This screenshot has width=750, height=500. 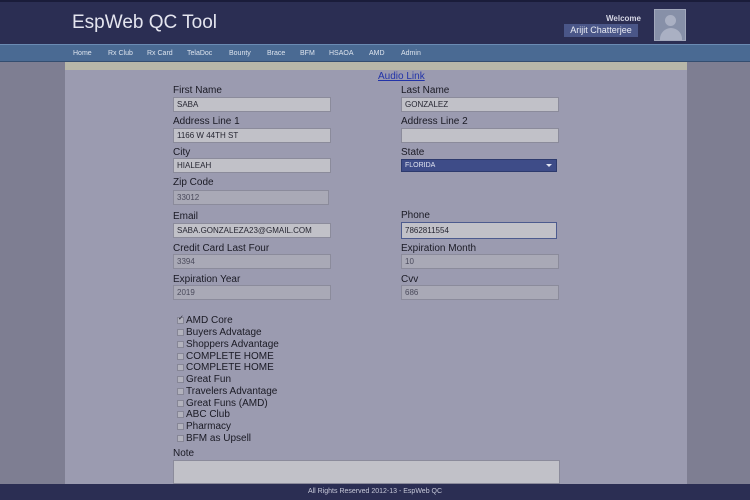 What do you see at coordinates (479, 230) in the screenshot?
I see `phone-field: 7862811554` at bounding box center [479, 230].